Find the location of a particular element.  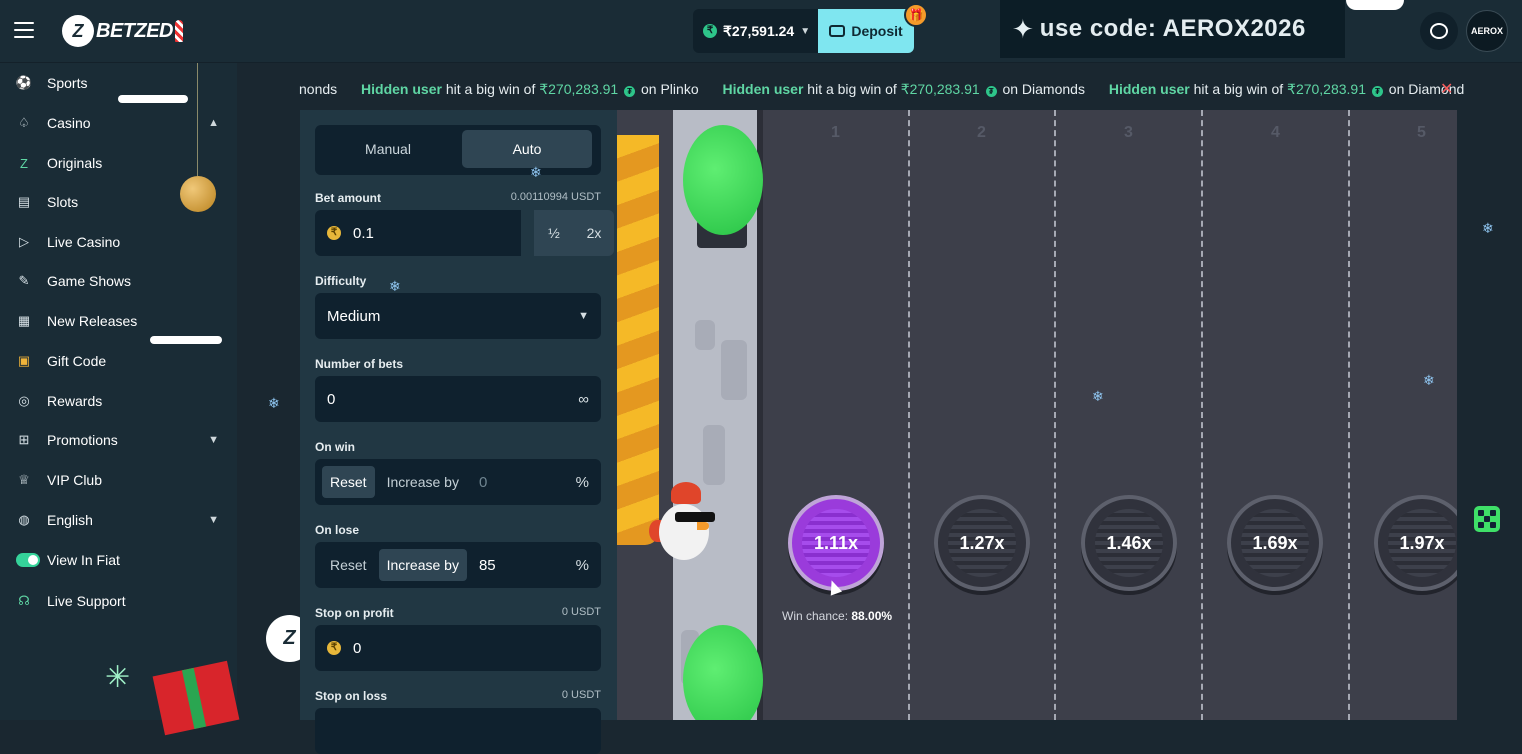

win-chance-label: Win chance: is located at coordinates (815, 616).